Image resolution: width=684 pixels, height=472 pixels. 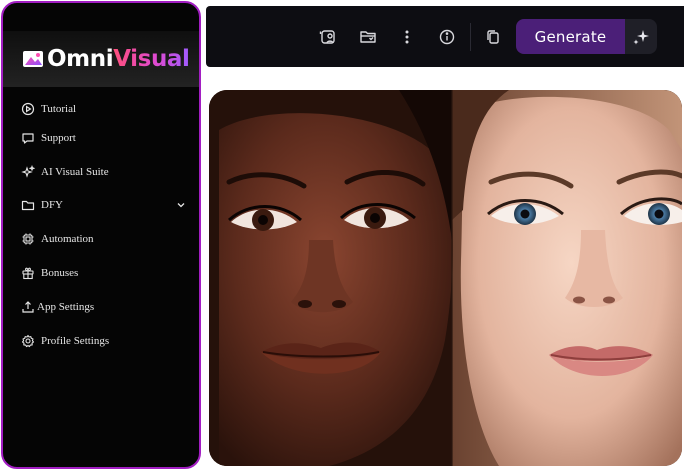 What do you see at coordinates (570, 36) in the screenshot?
I see `generate-button: Generate` at bounding box center [570, 36].